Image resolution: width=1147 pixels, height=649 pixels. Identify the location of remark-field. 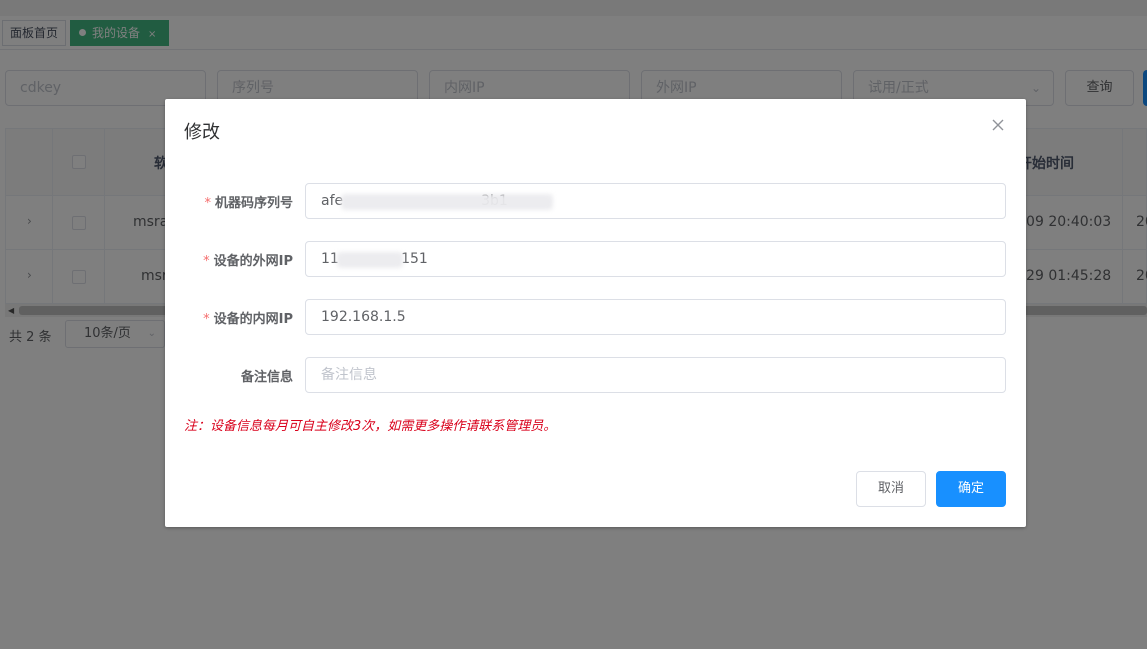
(655, 375).